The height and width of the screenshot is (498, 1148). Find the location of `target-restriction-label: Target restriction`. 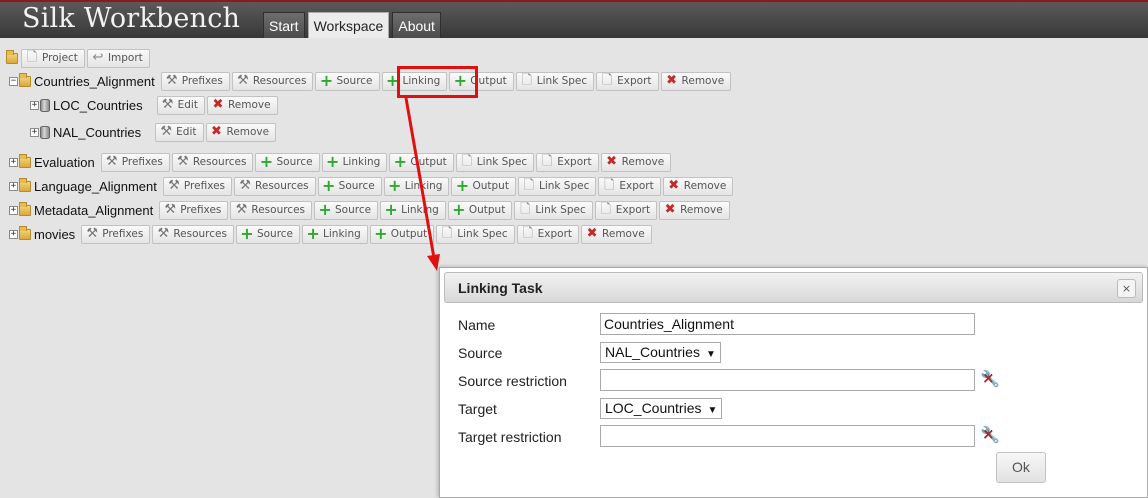

target-restriction-label: Target restriction is located at coordinates (510, 437).